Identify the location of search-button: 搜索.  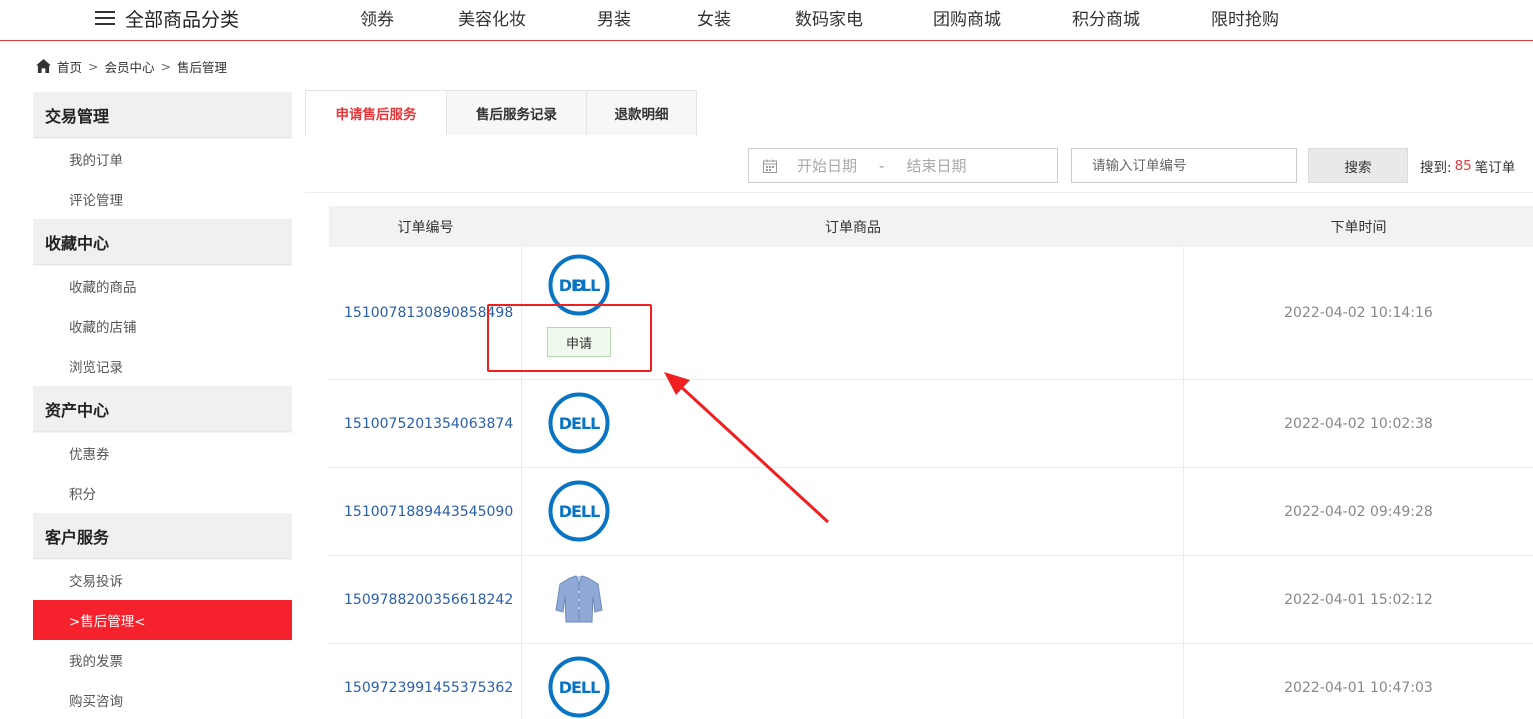
(1358, 165).